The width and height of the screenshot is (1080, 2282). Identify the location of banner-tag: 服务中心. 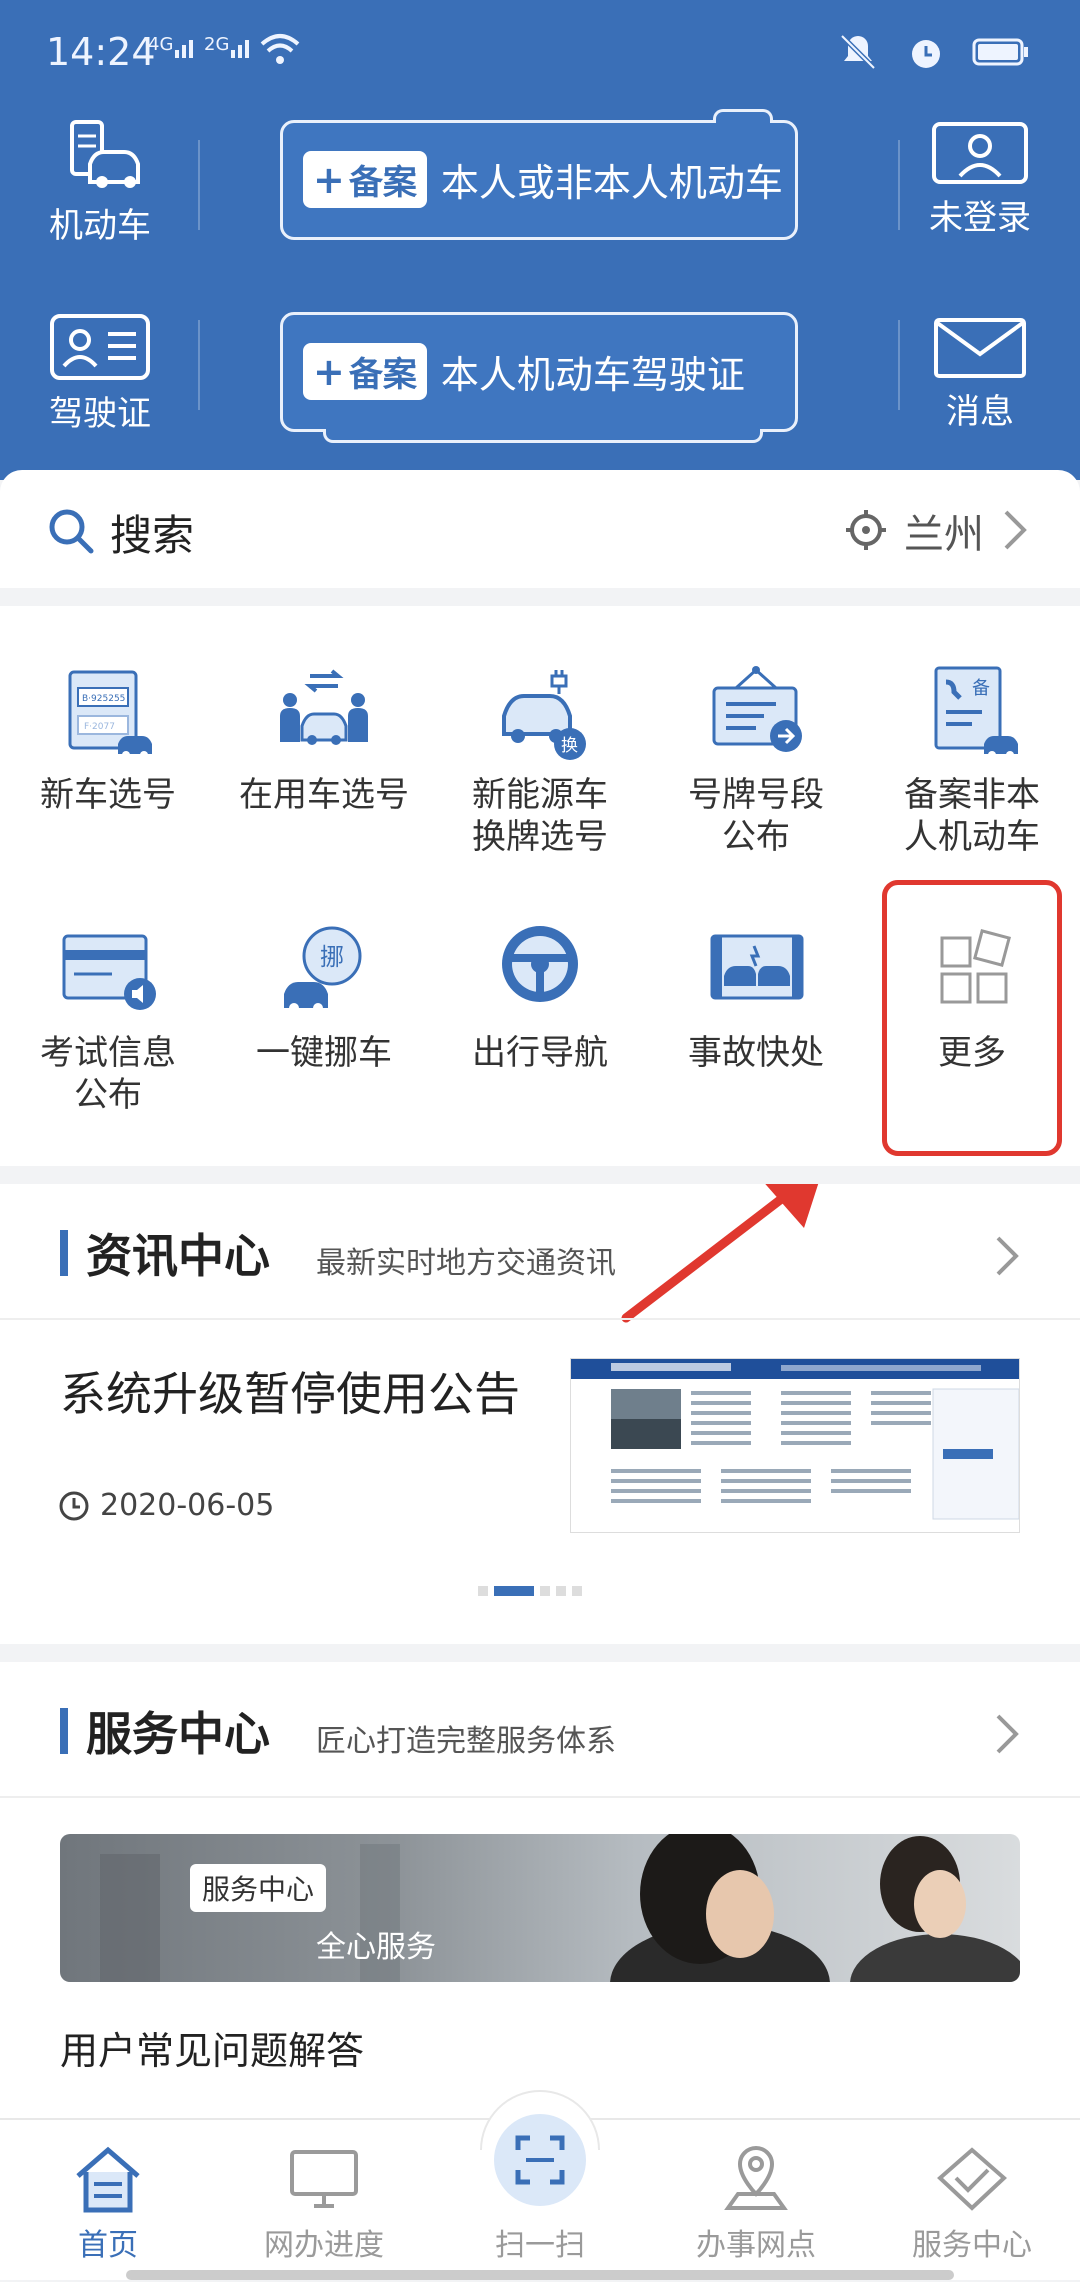
(258, 1888).